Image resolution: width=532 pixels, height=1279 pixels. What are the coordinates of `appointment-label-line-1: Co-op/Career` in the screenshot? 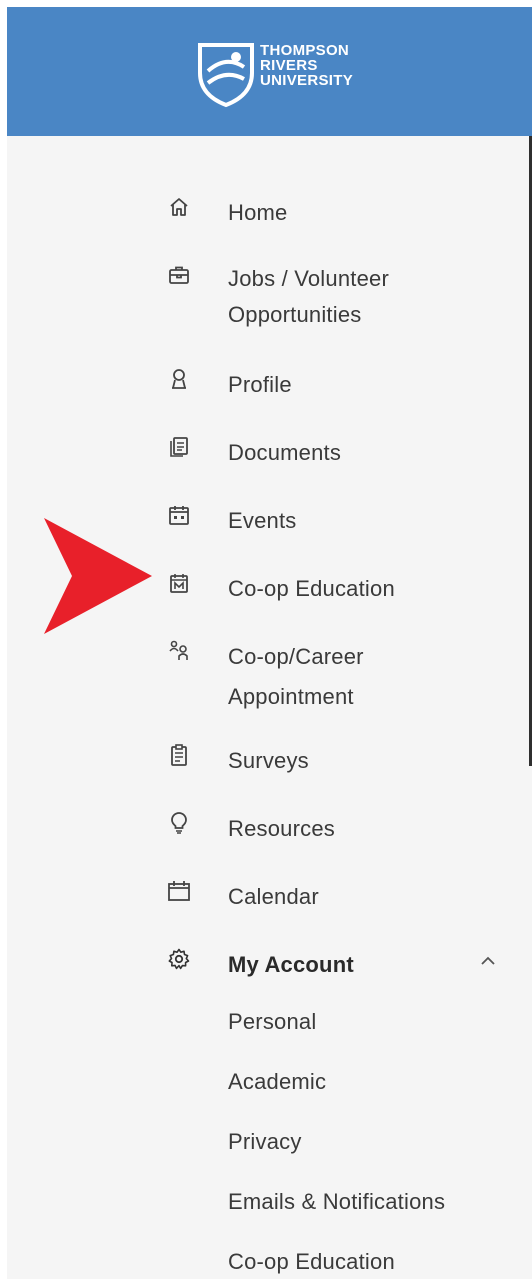 It's located at (296, 656).